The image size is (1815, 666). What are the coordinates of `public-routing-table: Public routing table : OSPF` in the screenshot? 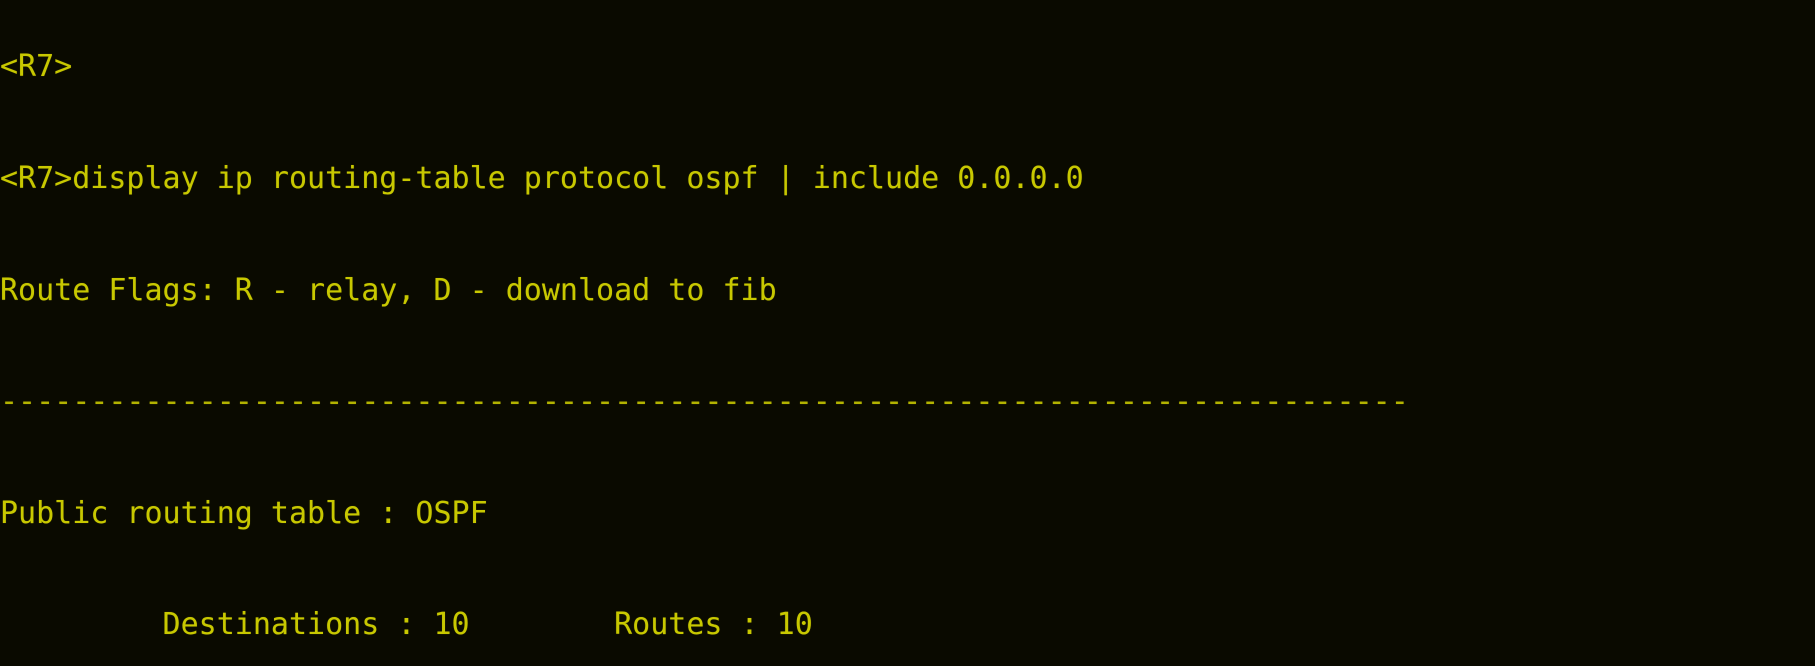 It's located at (244, 513).